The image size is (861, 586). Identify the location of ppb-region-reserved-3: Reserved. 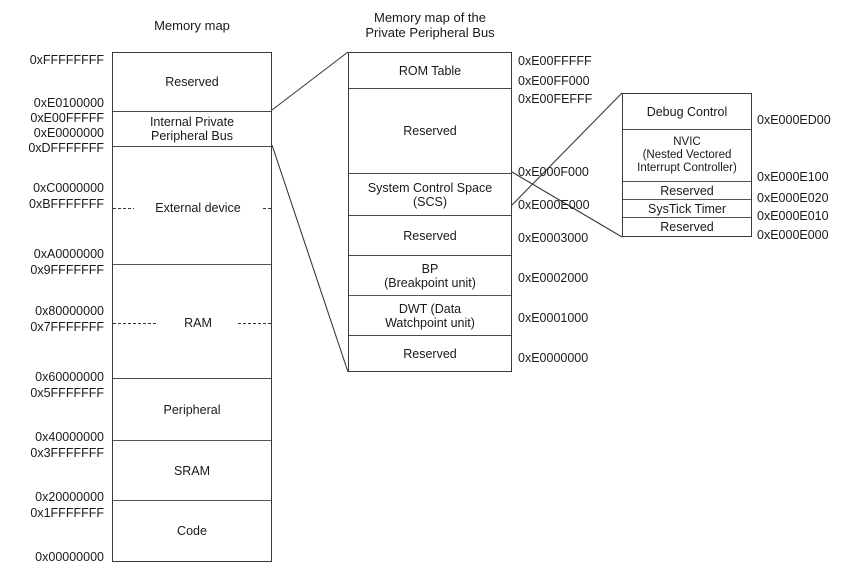
(430, 353).